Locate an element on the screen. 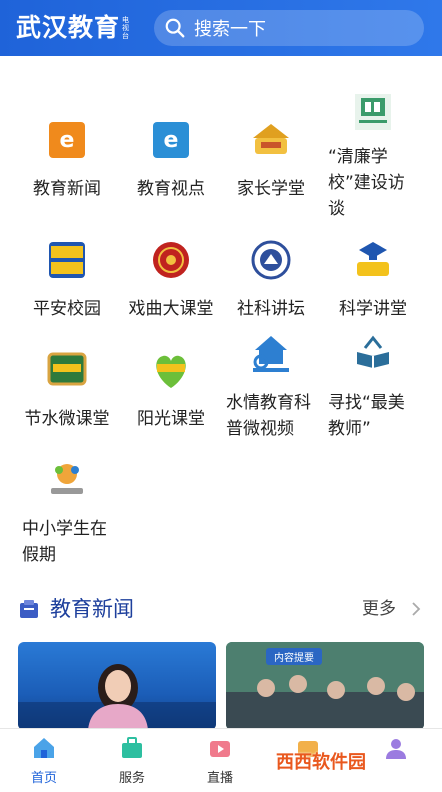  water-education-video-icon is located at coordinates (271, 354).